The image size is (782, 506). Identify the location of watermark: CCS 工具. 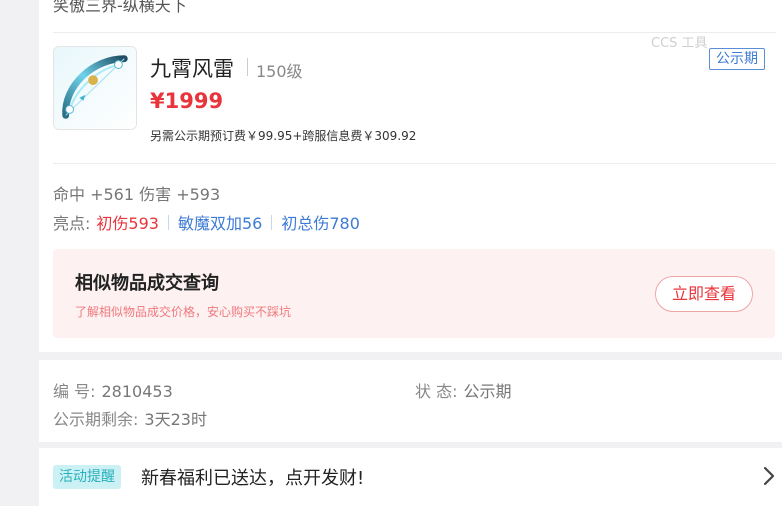
(679, 43).